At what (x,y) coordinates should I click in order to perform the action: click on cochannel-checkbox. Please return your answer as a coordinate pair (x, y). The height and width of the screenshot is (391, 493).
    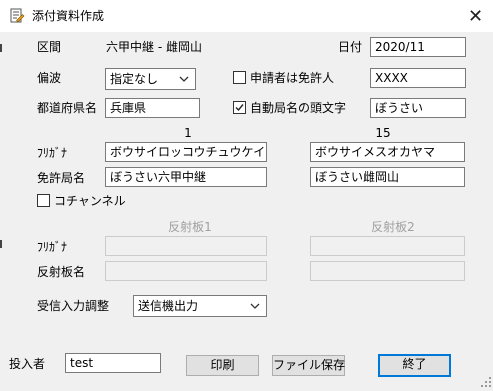
    Looking at the image, I should click on (43, 200).